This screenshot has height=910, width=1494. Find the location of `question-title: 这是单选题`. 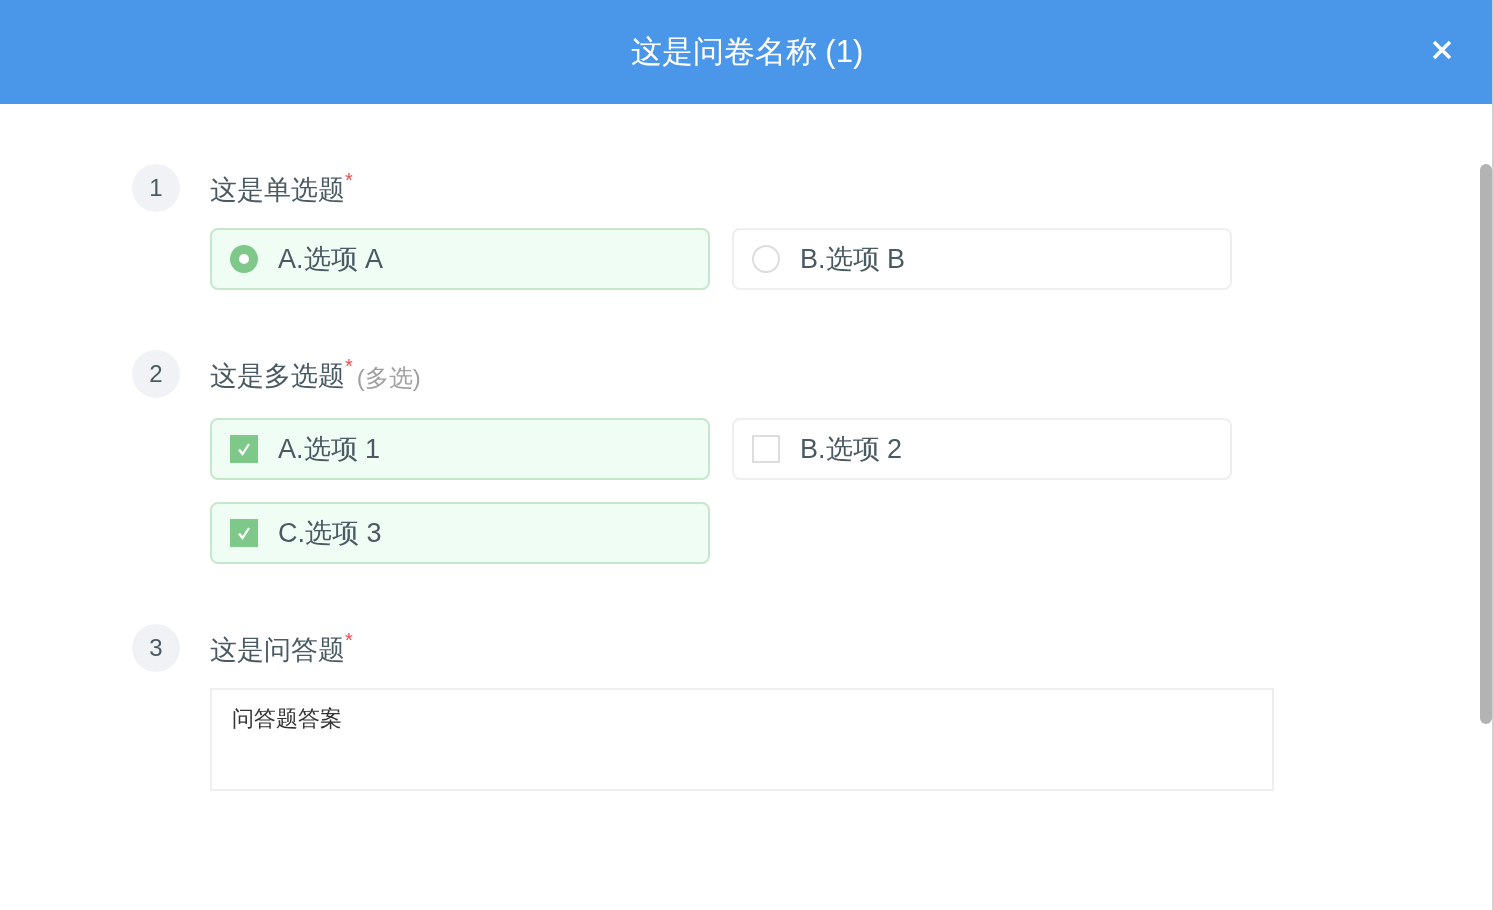

question-title: 这是单选题 is located at coordinates (277, 191).